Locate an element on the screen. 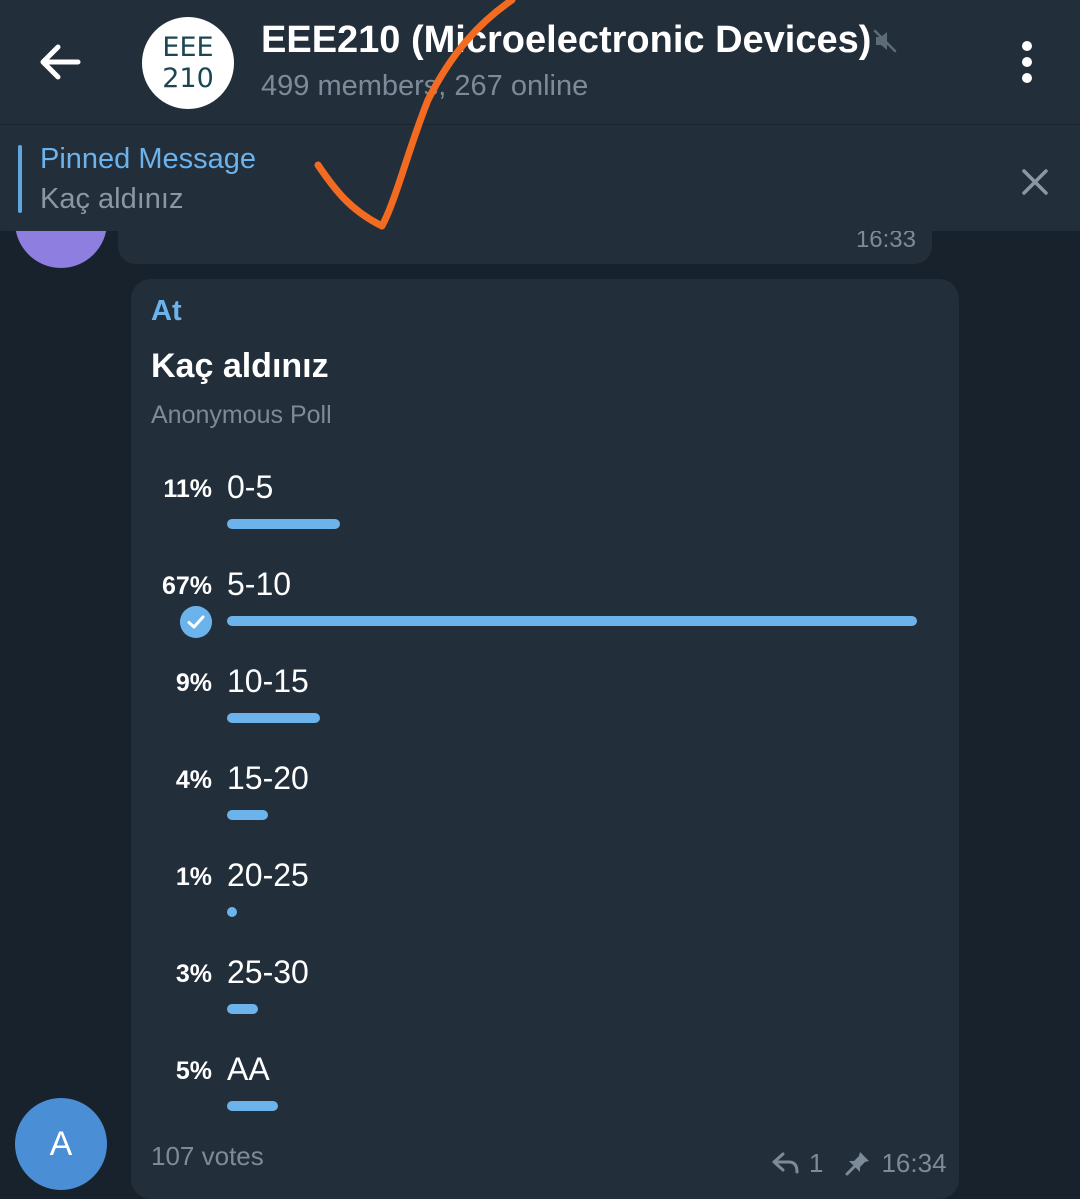  more-vertical-icon is located at coordinates (1027, 62).